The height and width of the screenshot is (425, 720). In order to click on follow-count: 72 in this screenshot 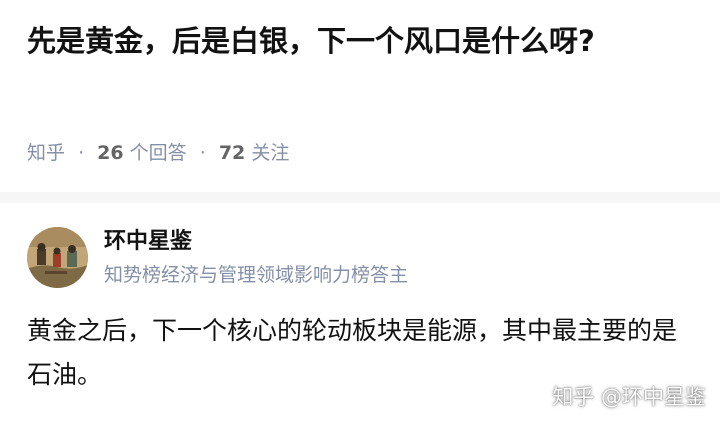, I will do `click(232, 153)`.